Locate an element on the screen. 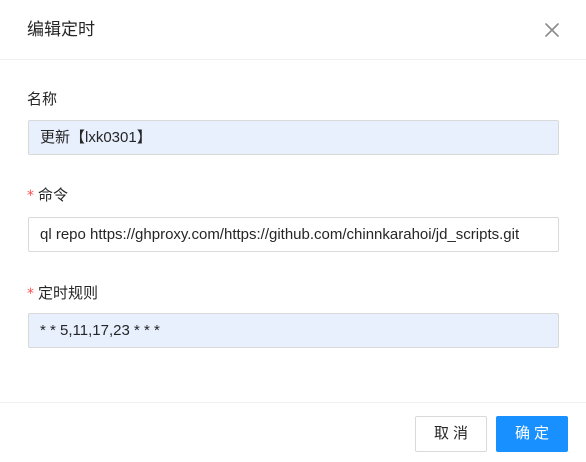 The image size is (586, 462). command-label: * 命令 is located at coordinates (47, 196).